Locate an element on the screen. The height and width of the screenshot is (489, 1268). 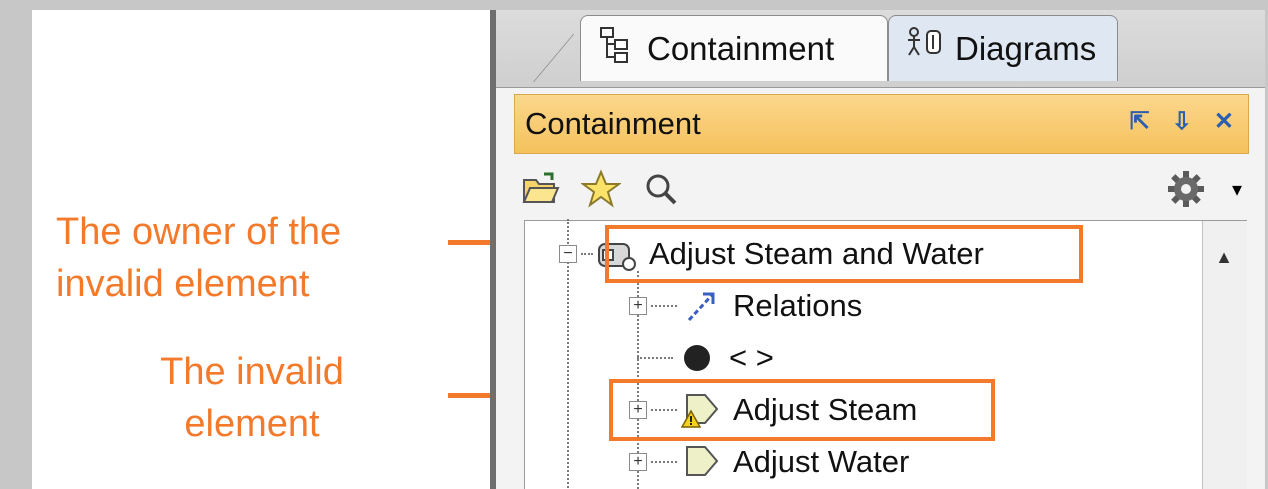
tree-row: < > is located at coordinates (701, 358).